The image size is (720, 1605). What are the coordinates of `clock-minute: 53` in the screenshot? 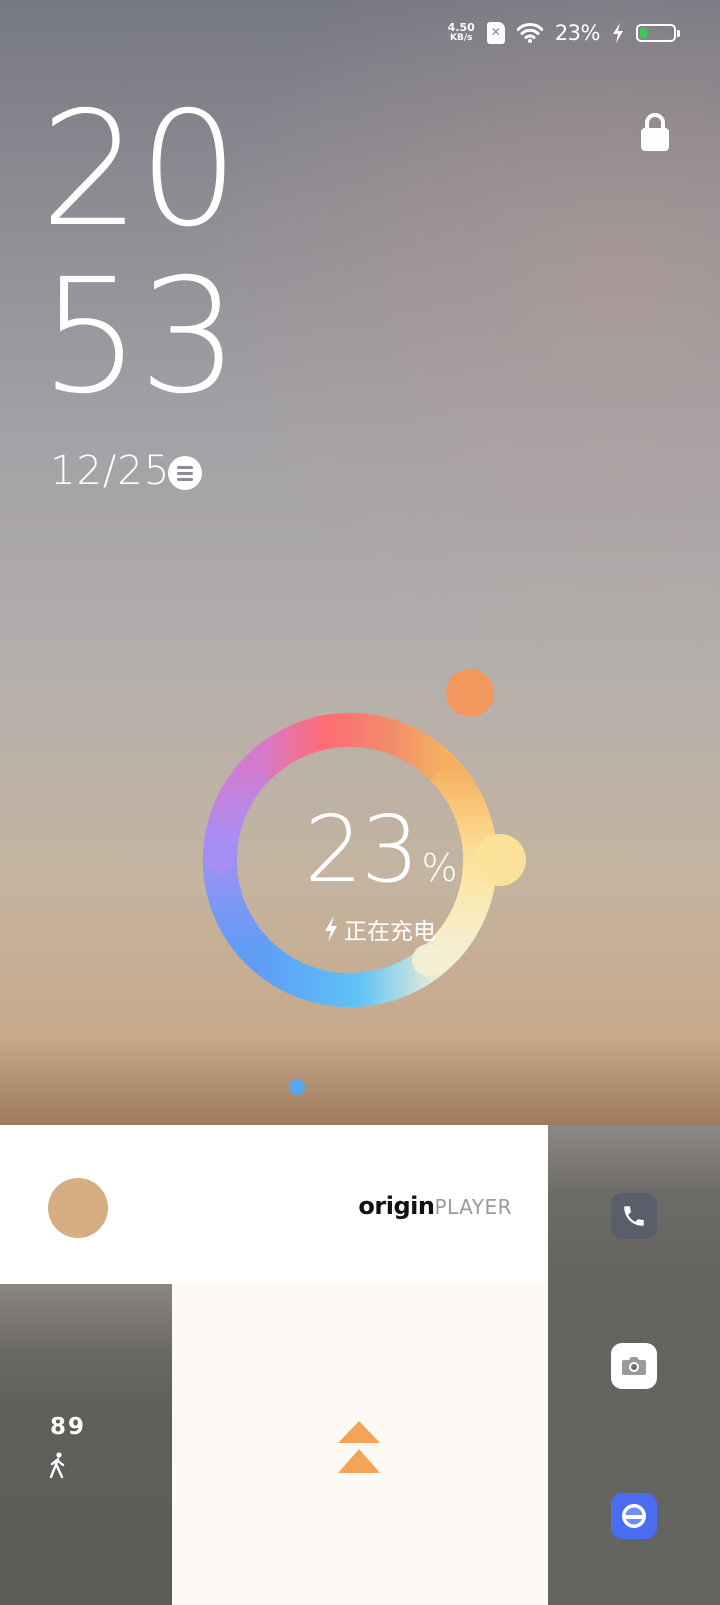 It's located at (139, 337).